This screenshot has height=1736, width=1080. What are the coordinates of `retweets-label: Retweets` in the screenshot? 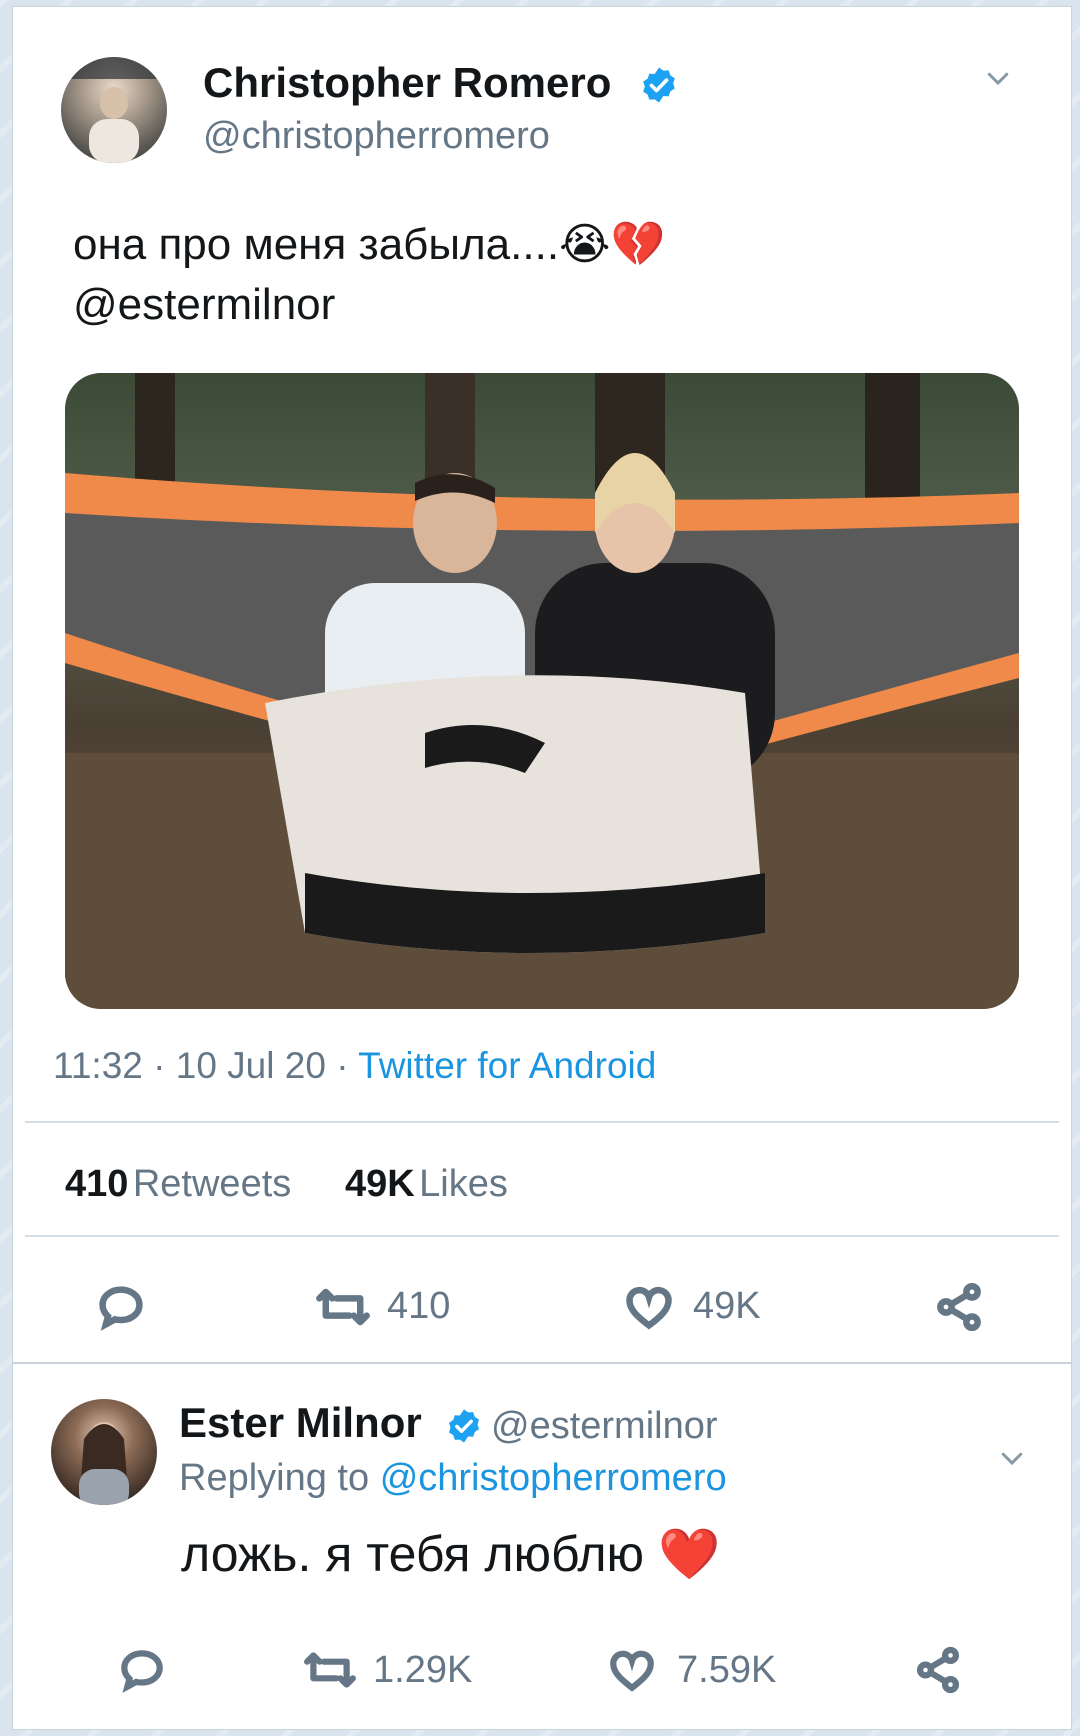 It's located at (212, 1184).